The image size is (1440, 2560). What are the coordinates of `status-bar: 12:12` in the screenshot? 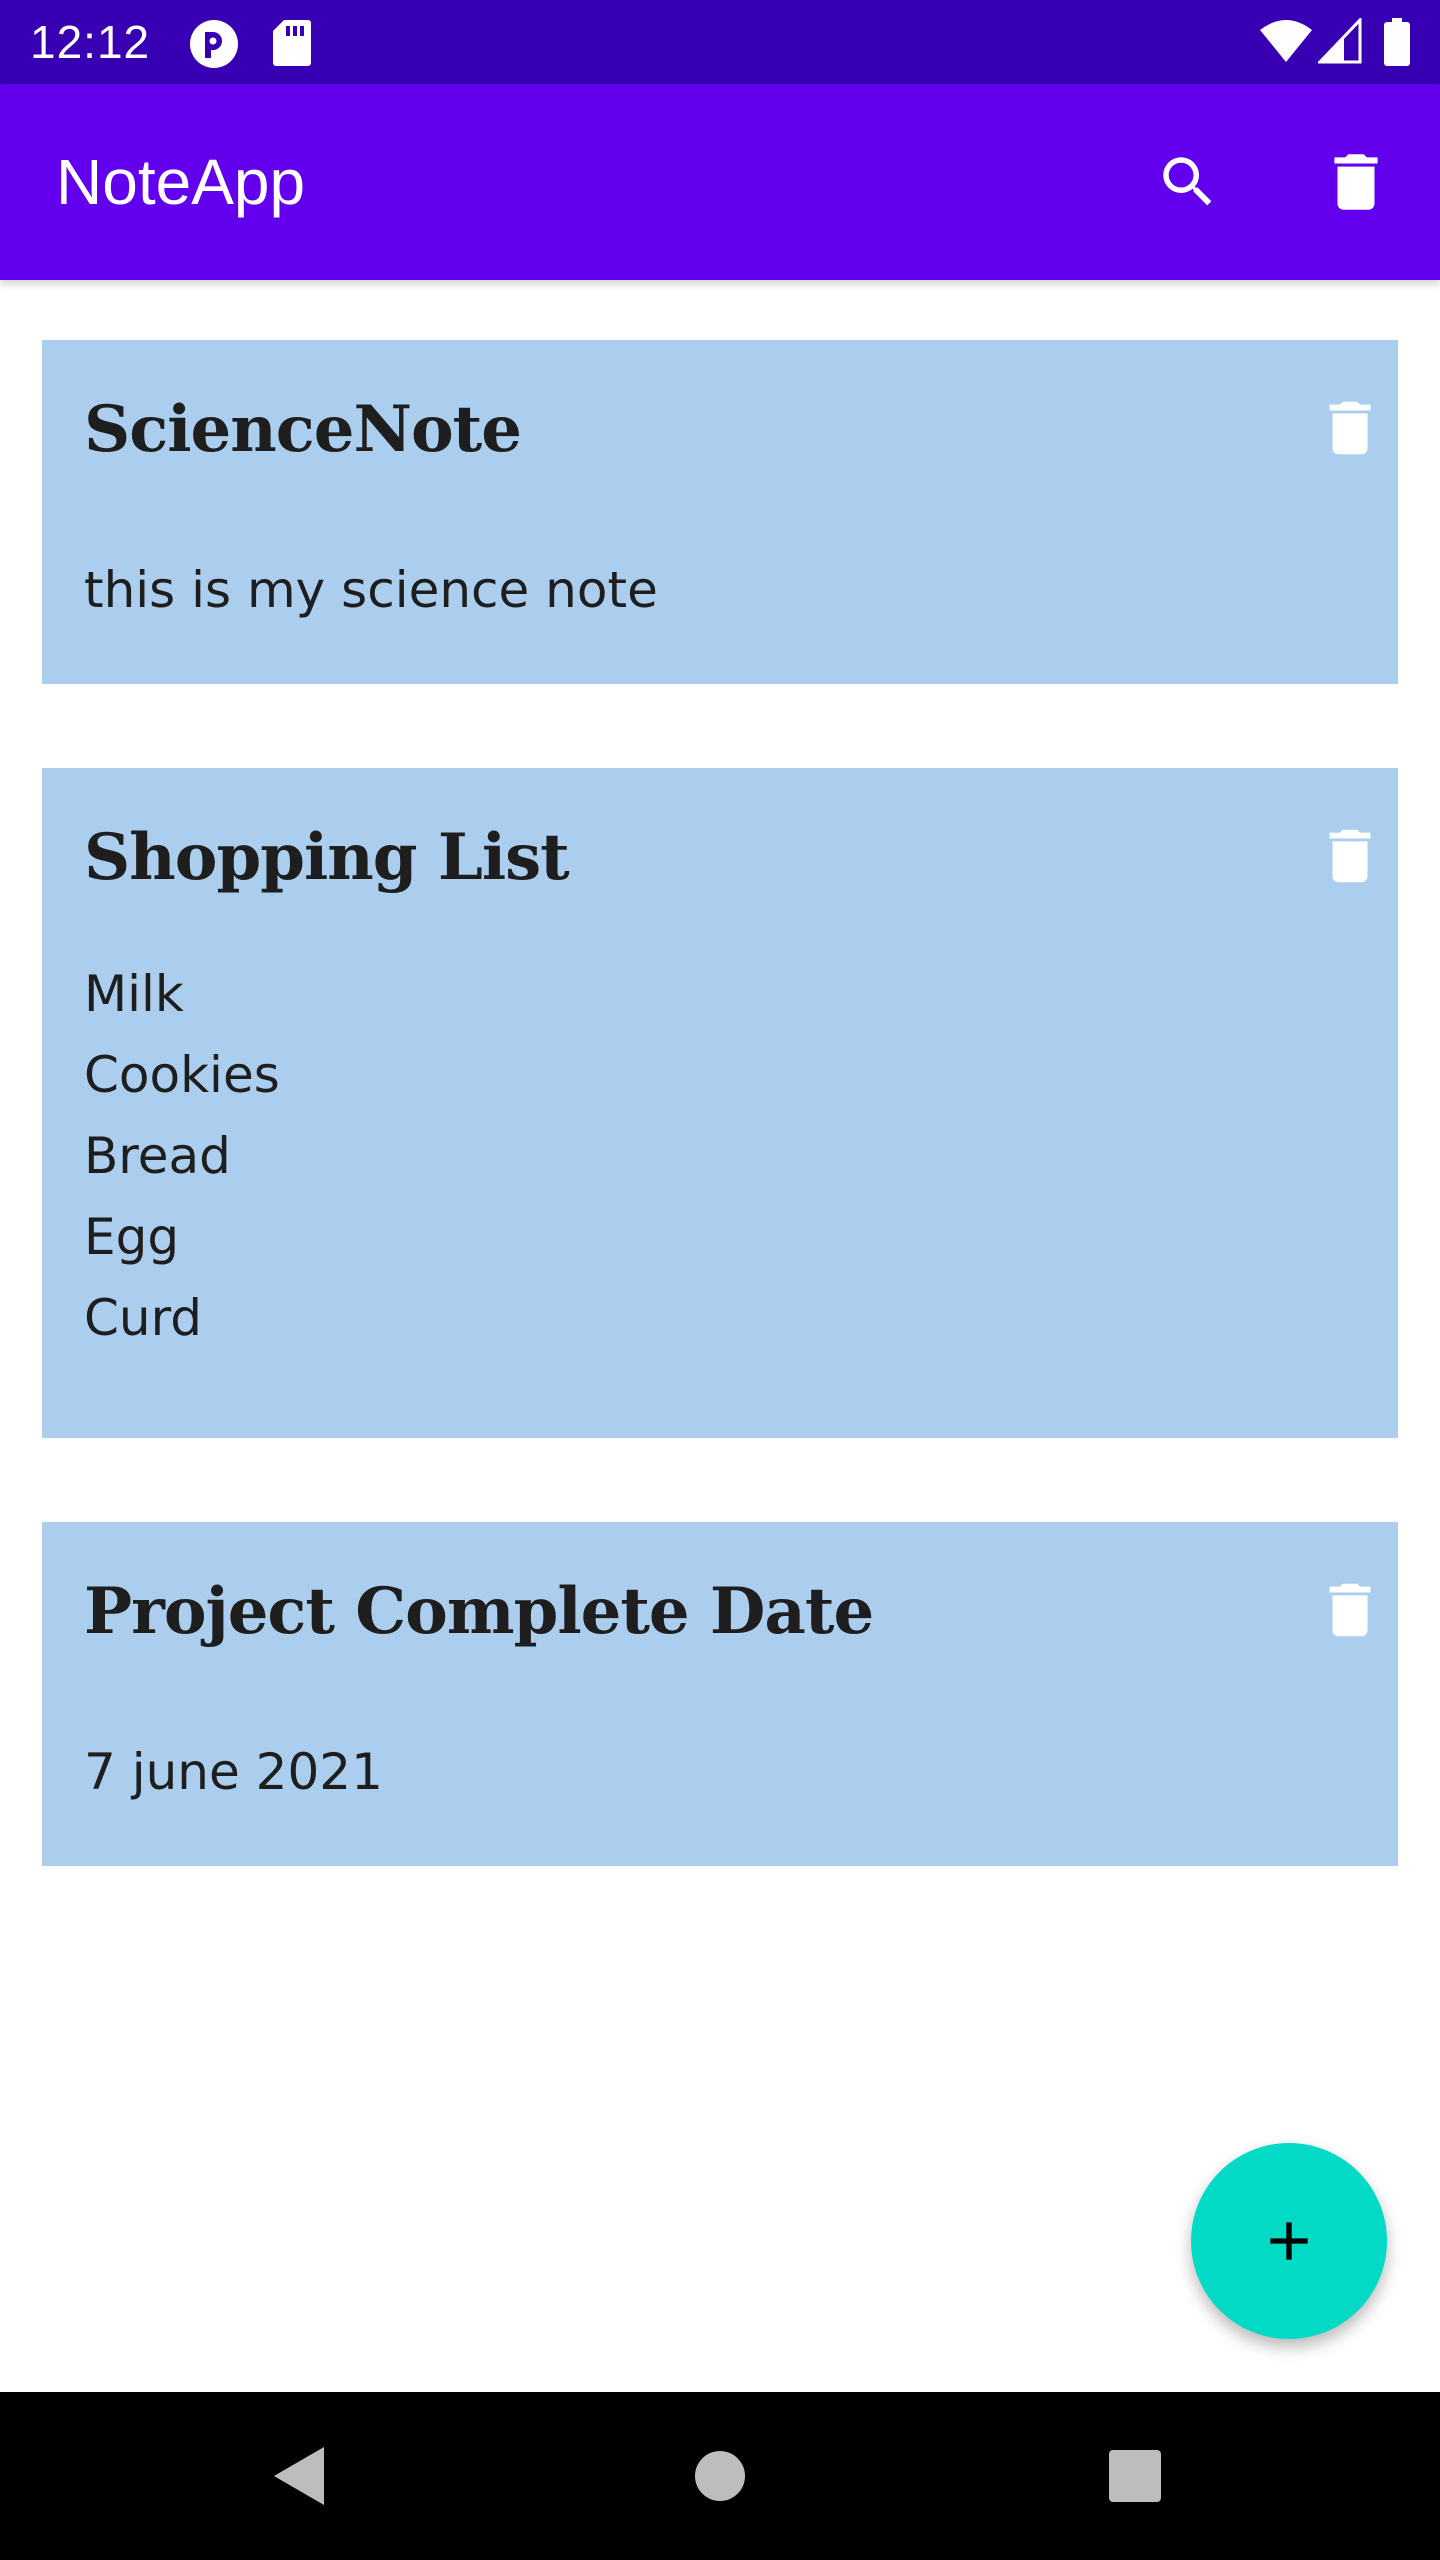 It's located at (720, 42).